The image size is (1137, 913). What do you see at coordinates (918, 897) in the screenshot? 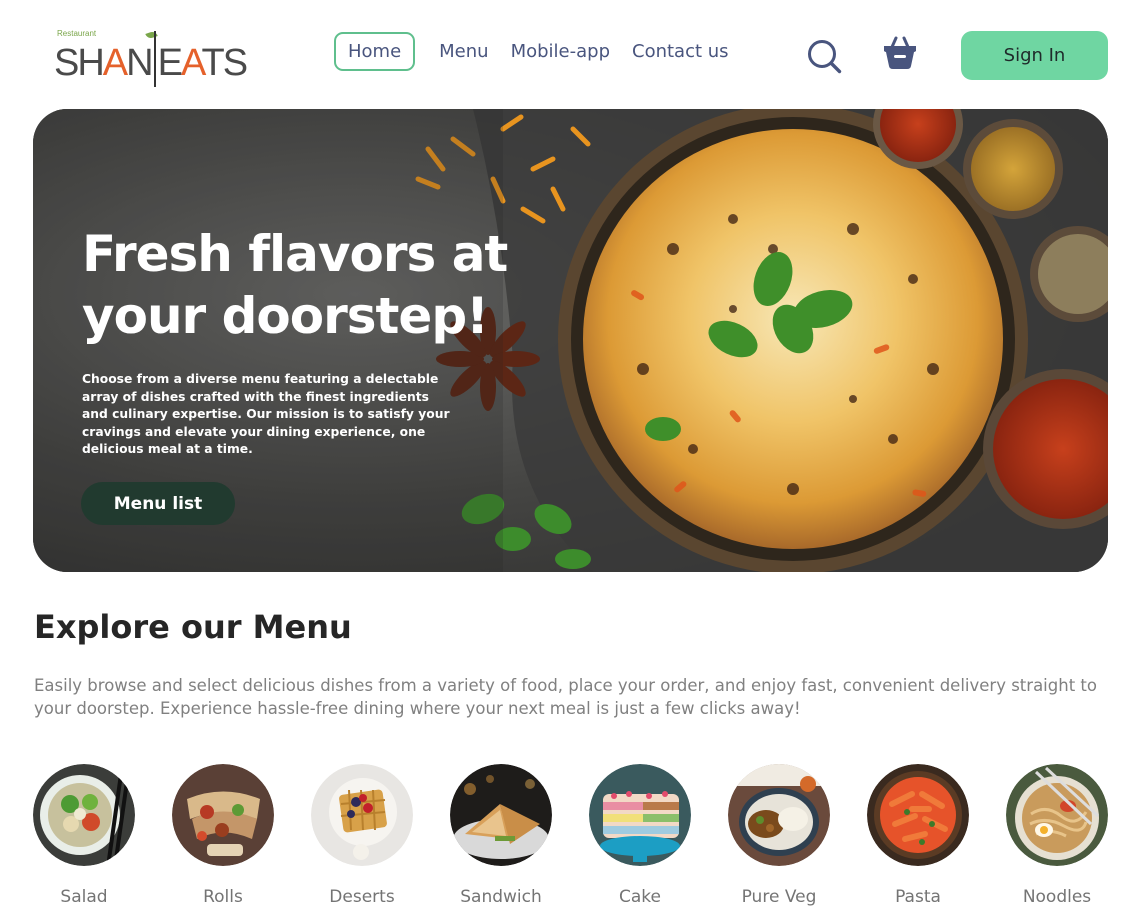
I see `category-label: Pasta` at bounding box center [918, 897].